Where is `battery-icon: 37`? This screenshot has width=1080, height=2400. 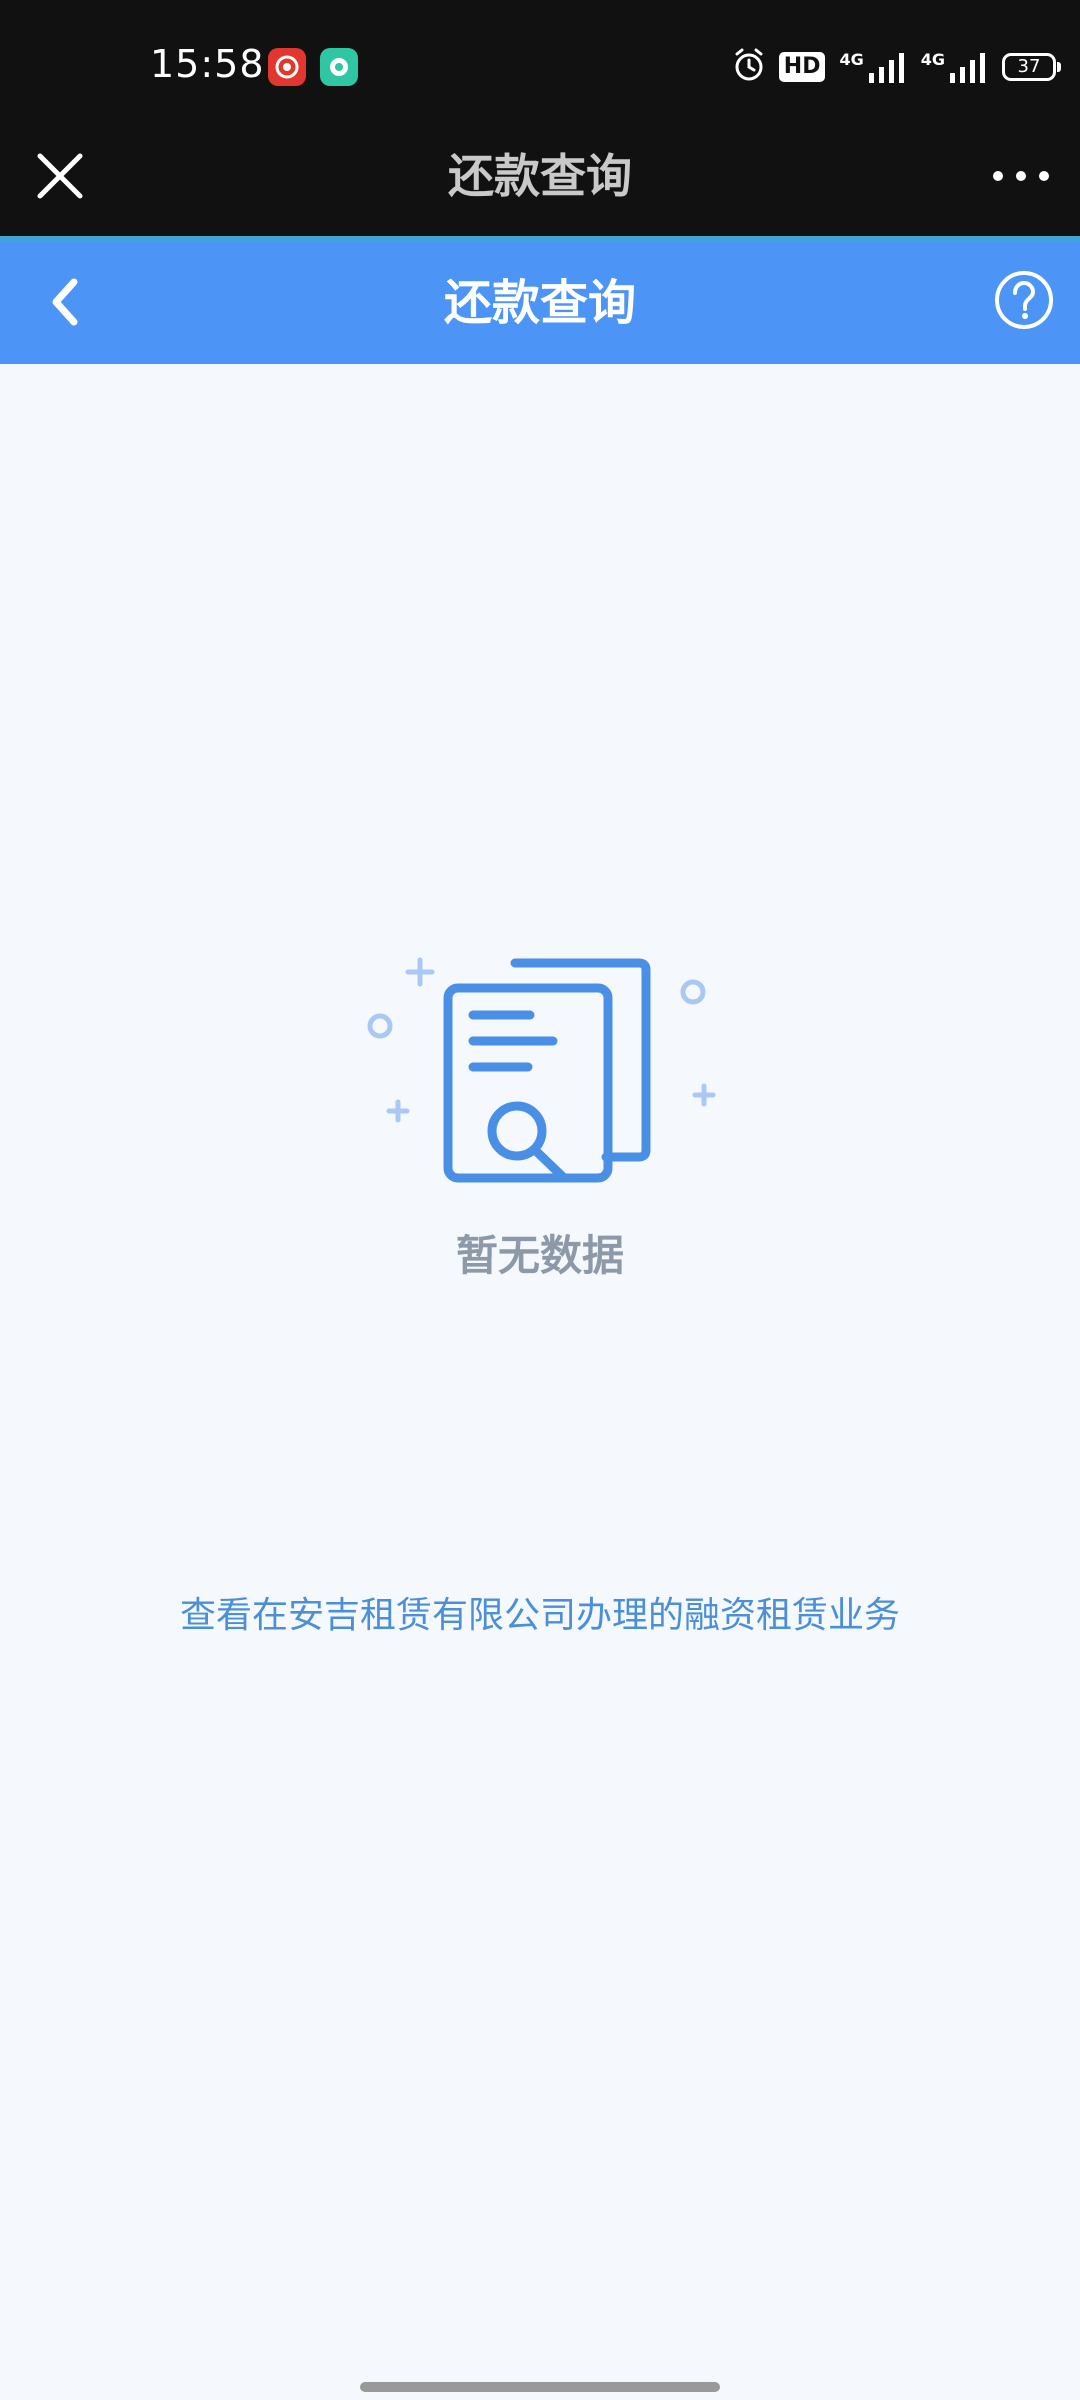 battery-icon: 37 is located at coordinates (1031, 67).